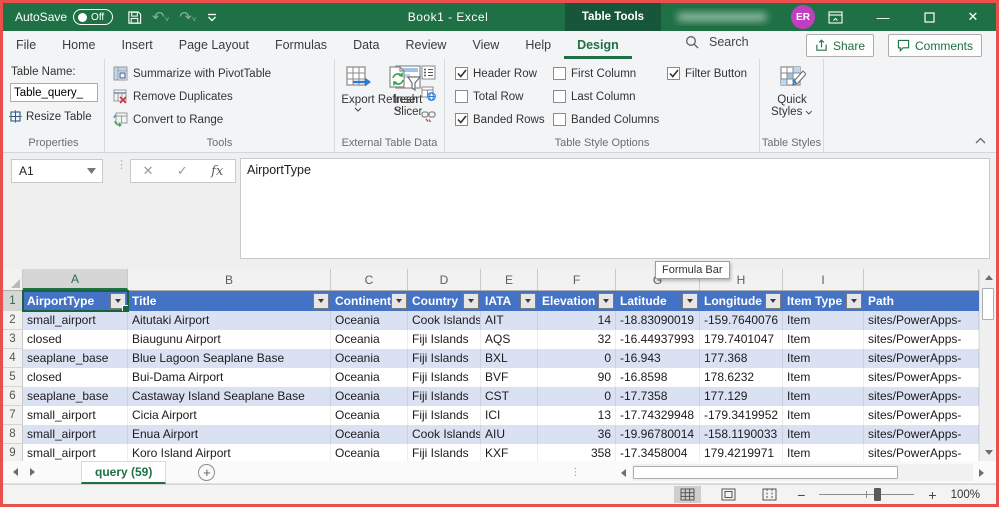 This screenshot has height=507, width=999. Describe the element at coordinates (369, 396) in the screenshot. I see `cell-C6: Oceania` at that location.